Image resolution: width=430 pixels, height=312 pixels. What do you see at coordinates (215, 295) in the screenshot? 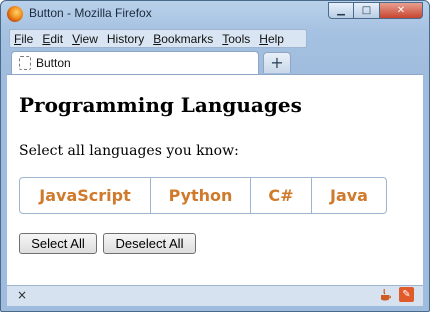
I see `status-bar: × ✎` at bounding box center [215, 295].